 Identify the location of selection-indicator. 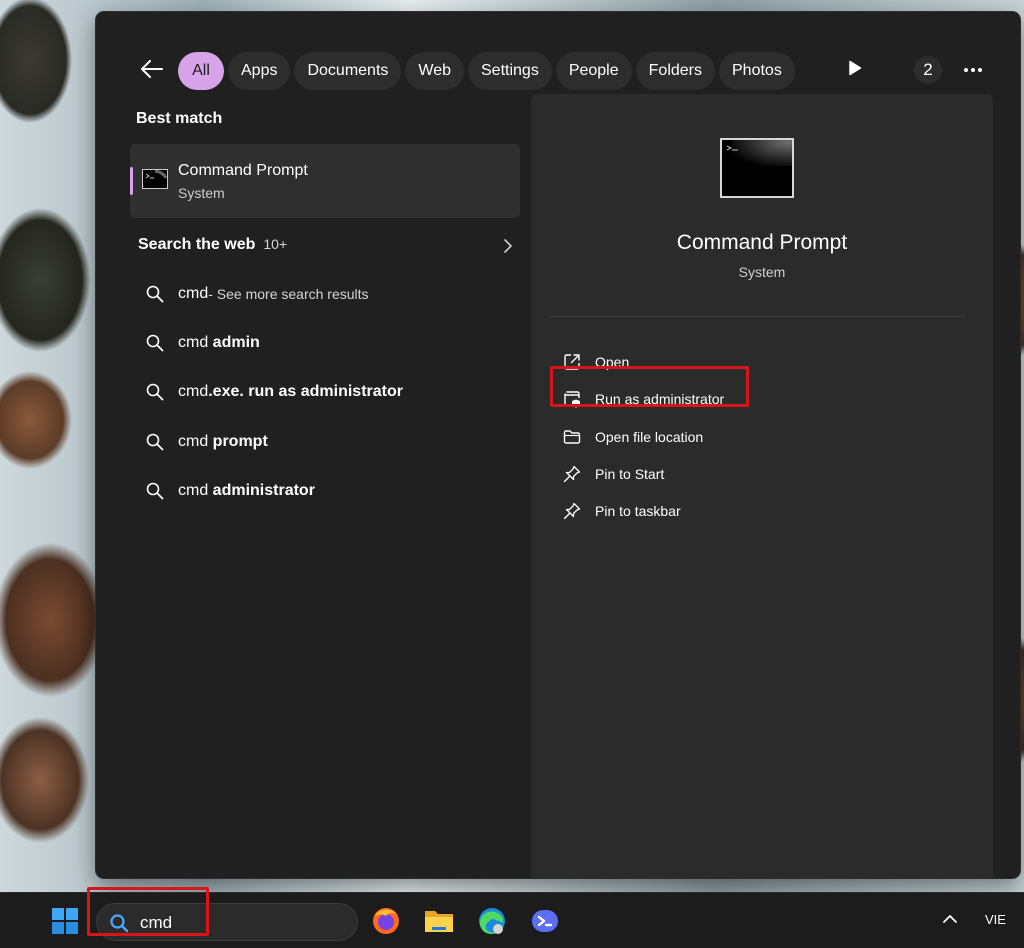
(131, 181).